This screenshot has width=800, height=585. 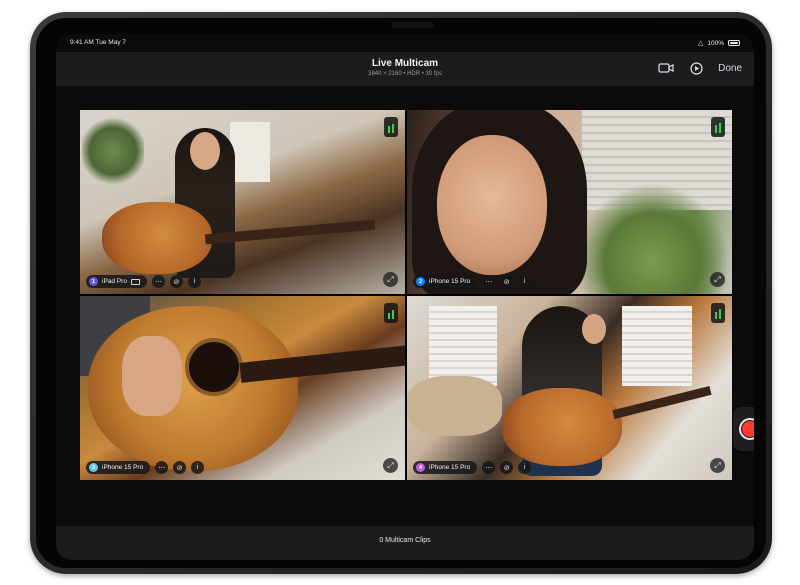 What do you see at coordinates (730, 68) in the screenshot?
I see `done-button: Done` at bounding box center [730, 68].